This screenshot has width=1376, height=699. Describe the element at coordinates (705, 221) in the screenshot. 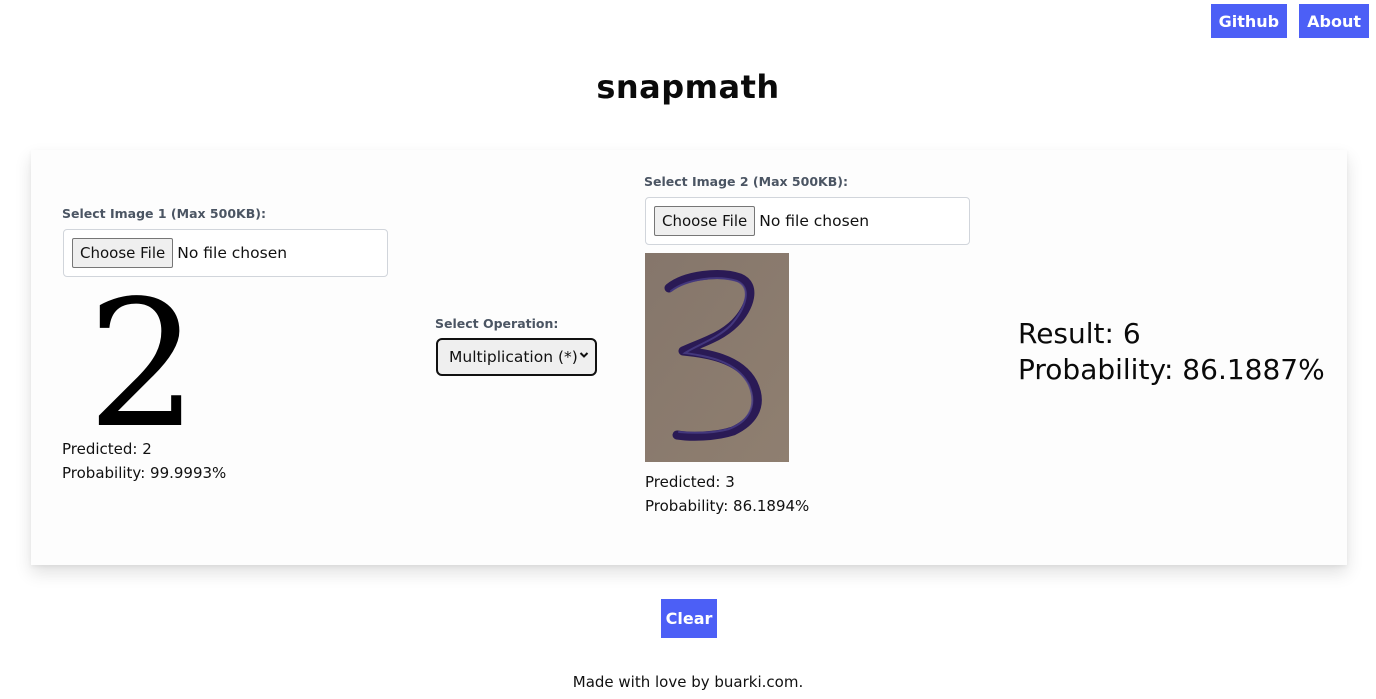

I see `image2-choose-file-button: Choose File` at that location.